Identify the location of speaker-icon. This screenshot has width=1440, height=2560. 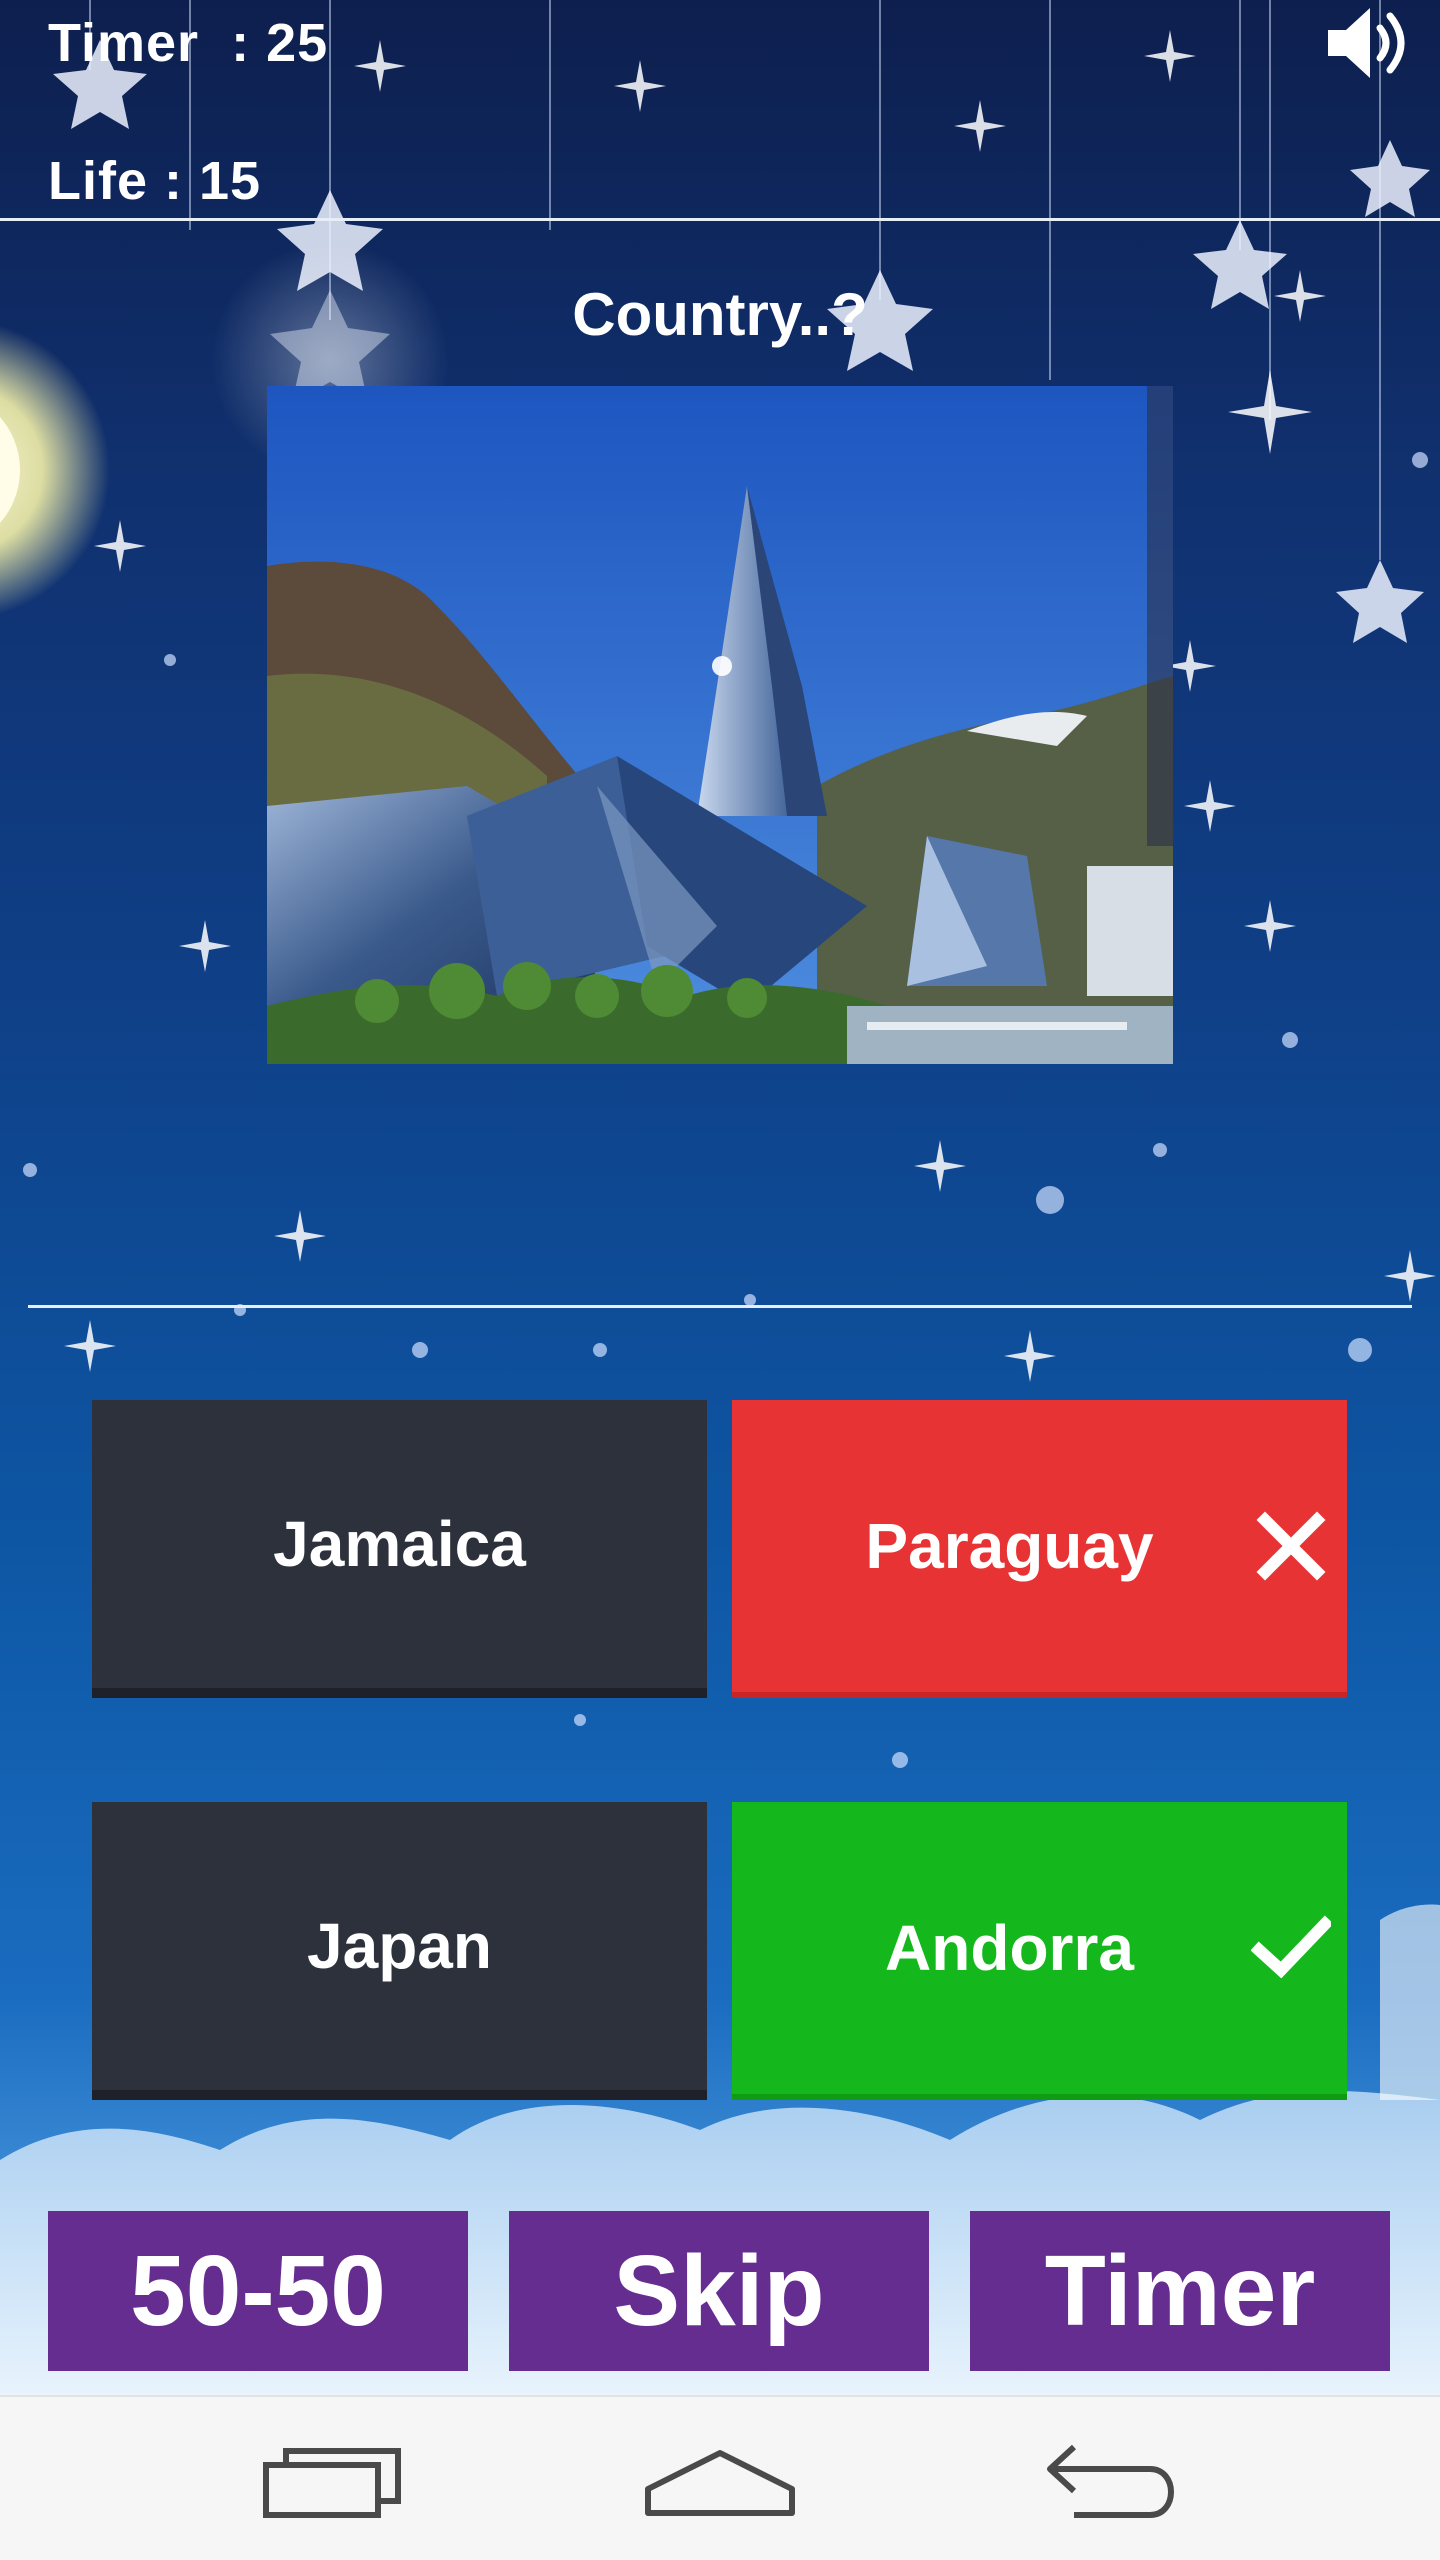
(1366, 43).